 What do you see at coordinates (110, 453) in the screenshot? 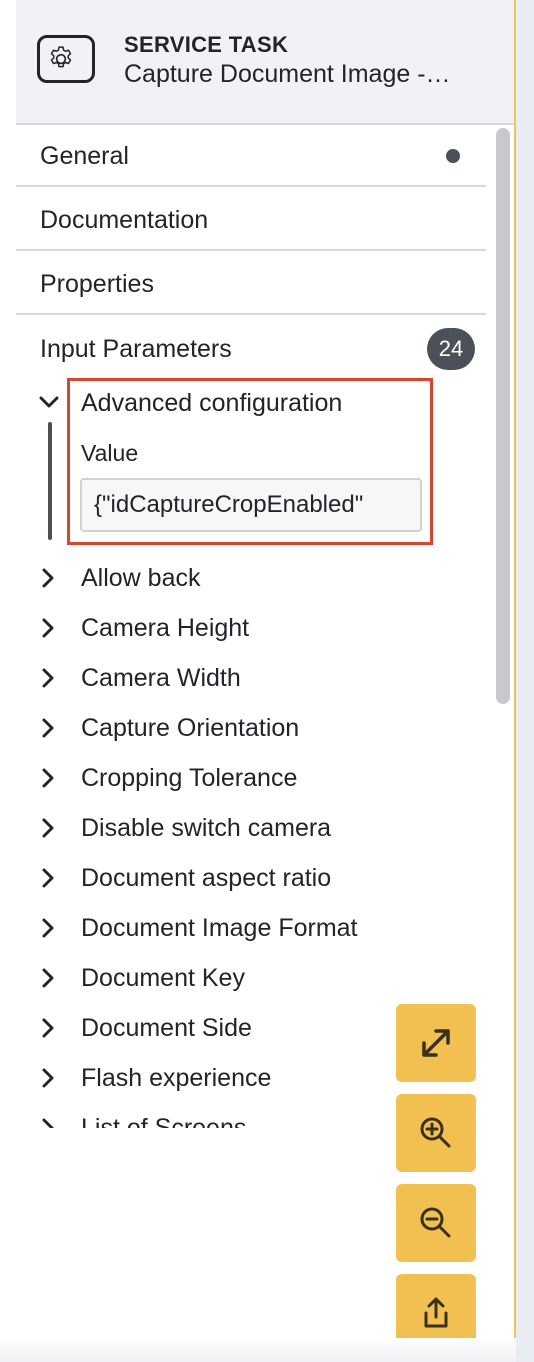
I see `value-label: Value` at bounding box center [110, 453].